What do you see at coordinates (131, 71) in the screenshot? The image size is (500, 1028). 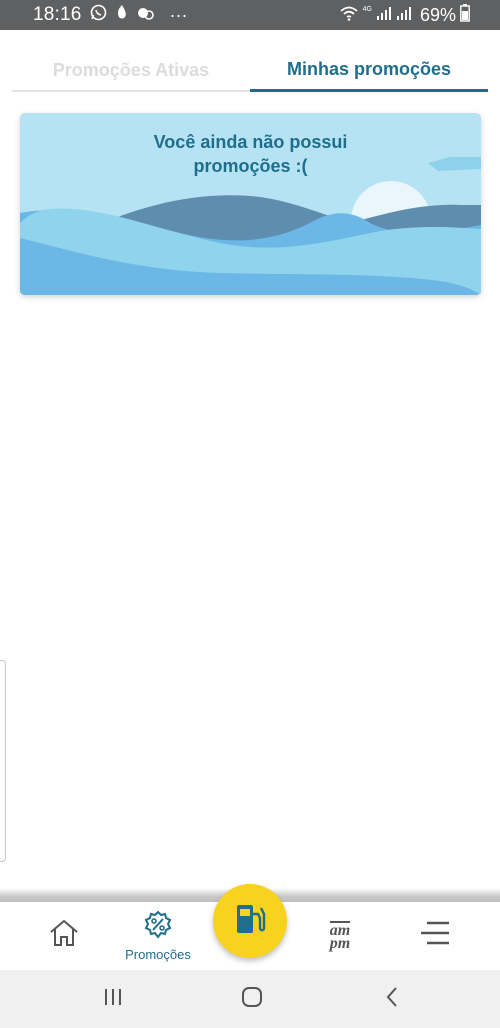 I see `tab-promocoes-ativas: Promoções Ativas` at bounding box center [131, 71].